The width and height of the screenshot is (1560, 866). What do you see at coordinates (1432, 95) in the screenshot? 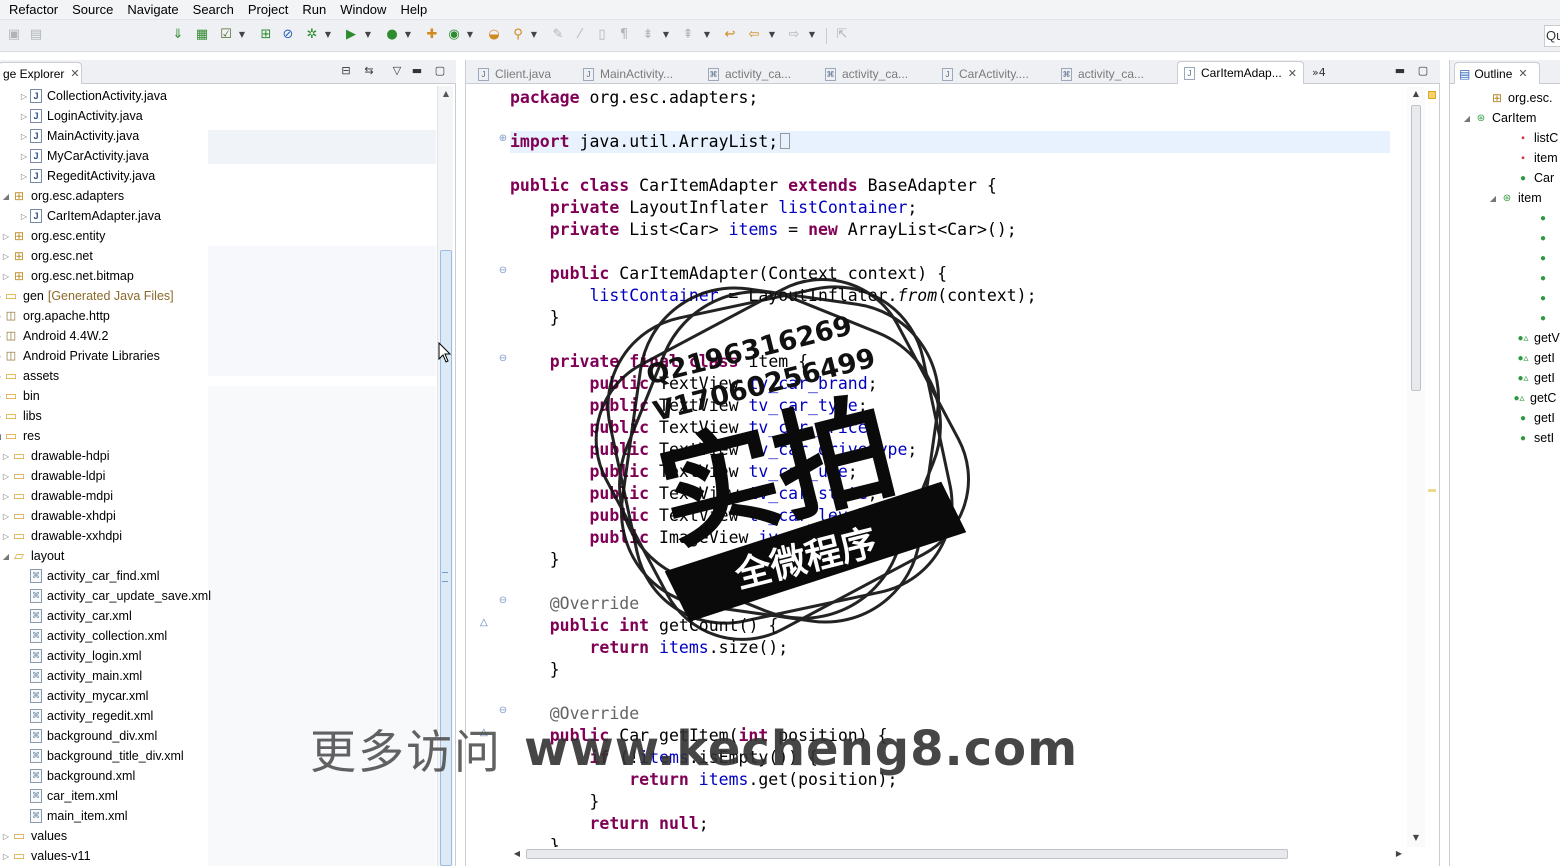
I see `warning-marker` at bounding box center [1432, 95].